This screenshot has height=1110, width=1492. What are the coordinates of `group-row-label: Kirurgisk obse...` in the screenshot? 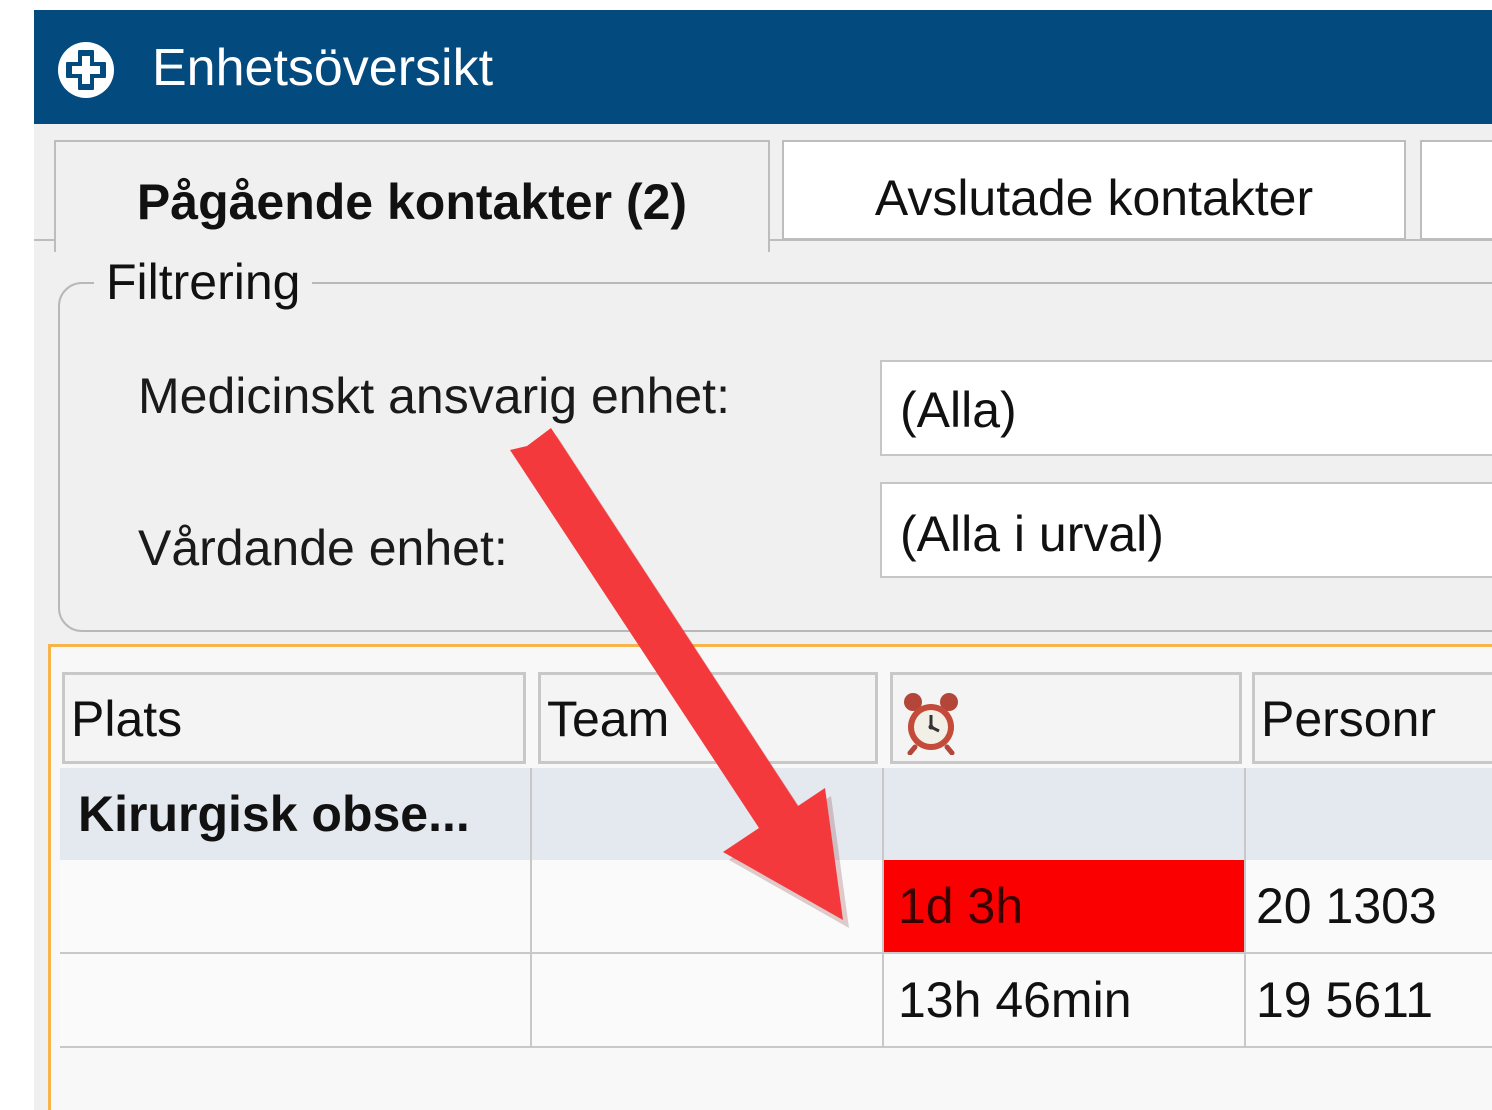 It's located at (296, 815).